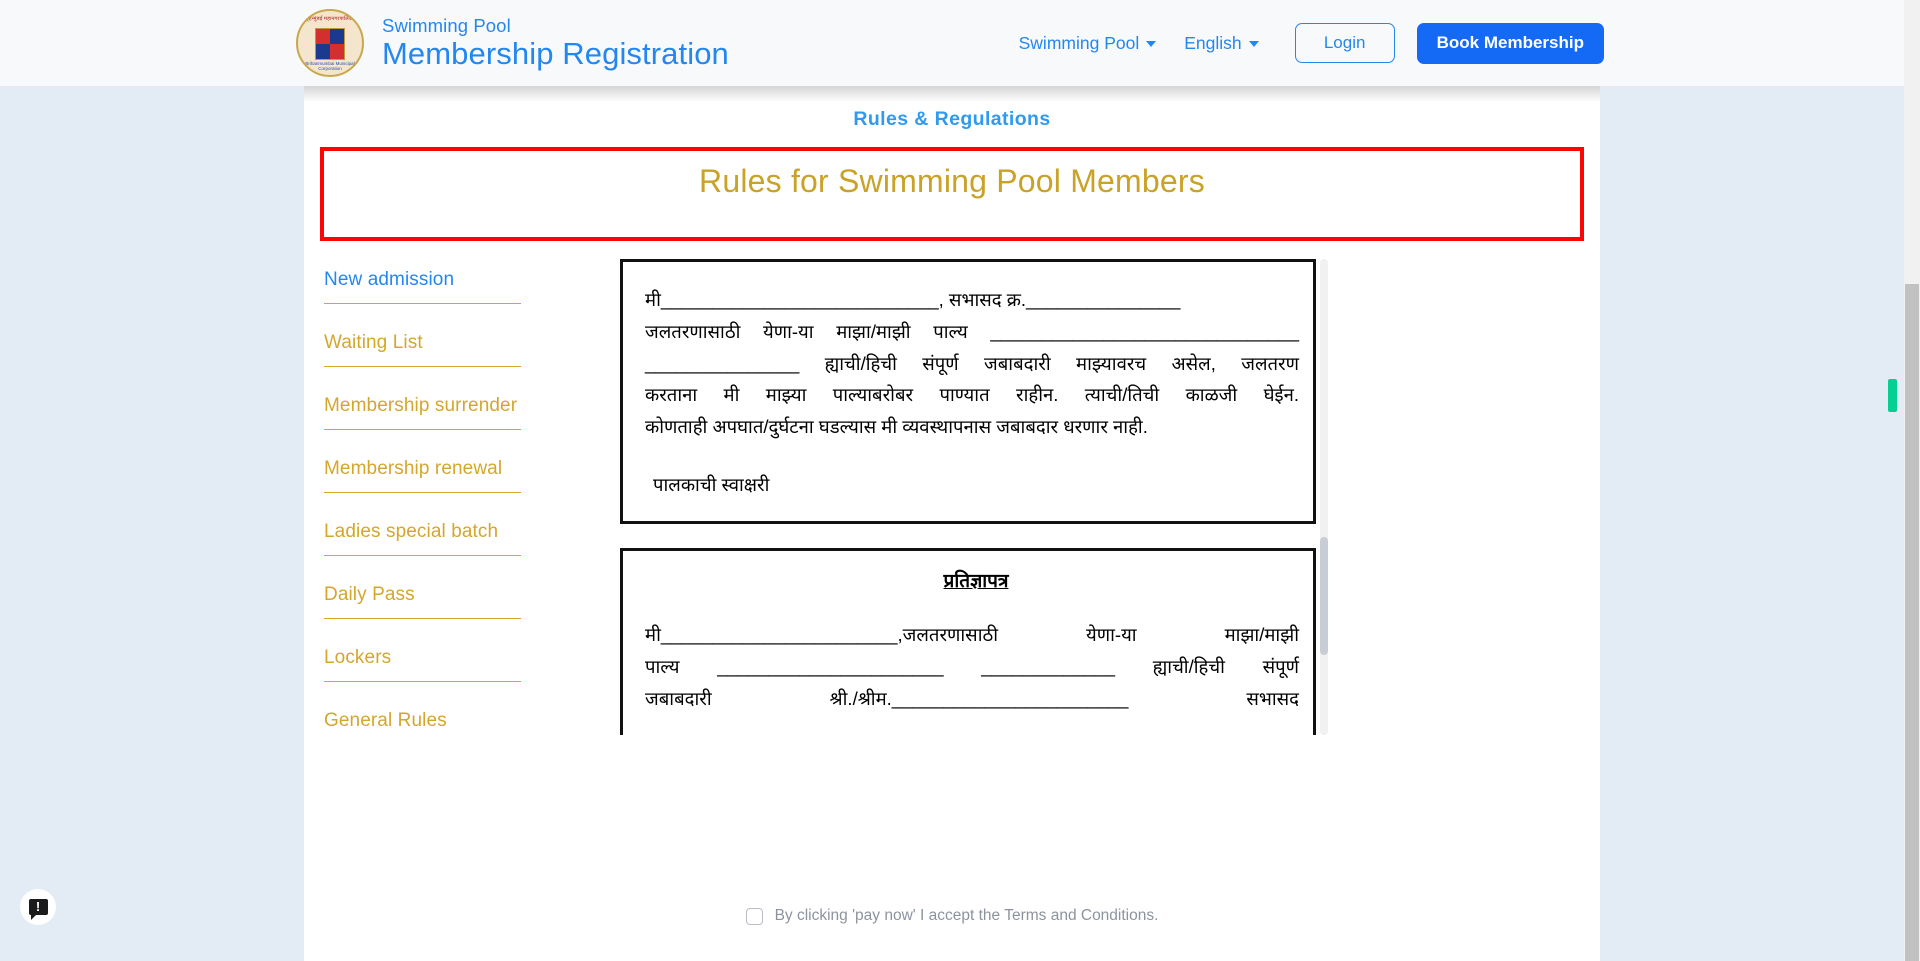  I want to click on document-scrollbar-thumb, so click(1324, 596).